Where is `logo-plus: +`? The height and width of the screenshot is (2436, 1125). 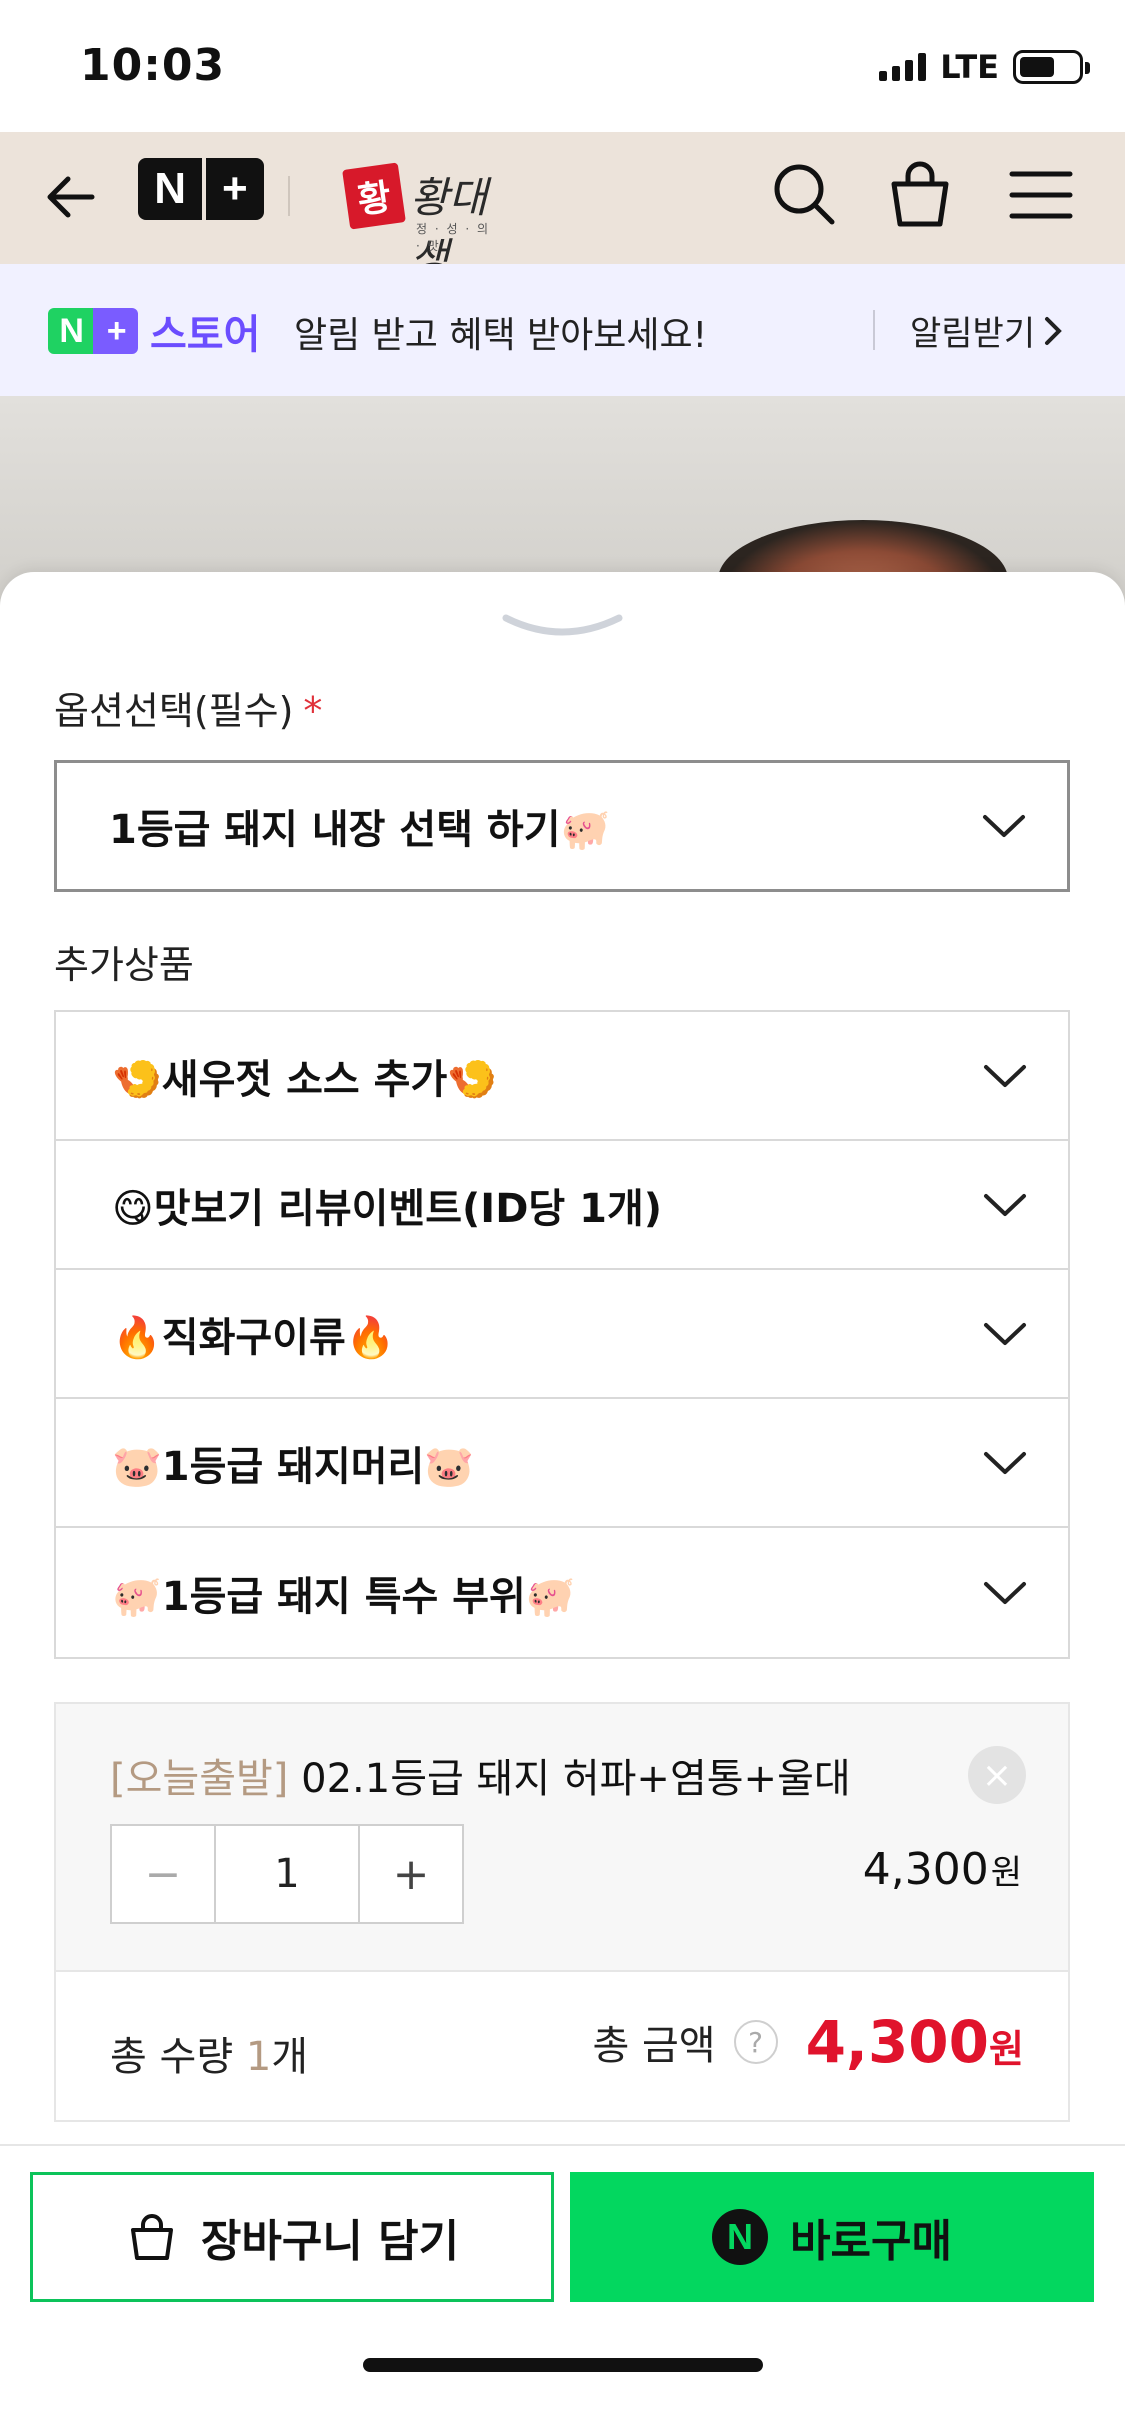
logo-plus: + is located at coordinates (235, 188).